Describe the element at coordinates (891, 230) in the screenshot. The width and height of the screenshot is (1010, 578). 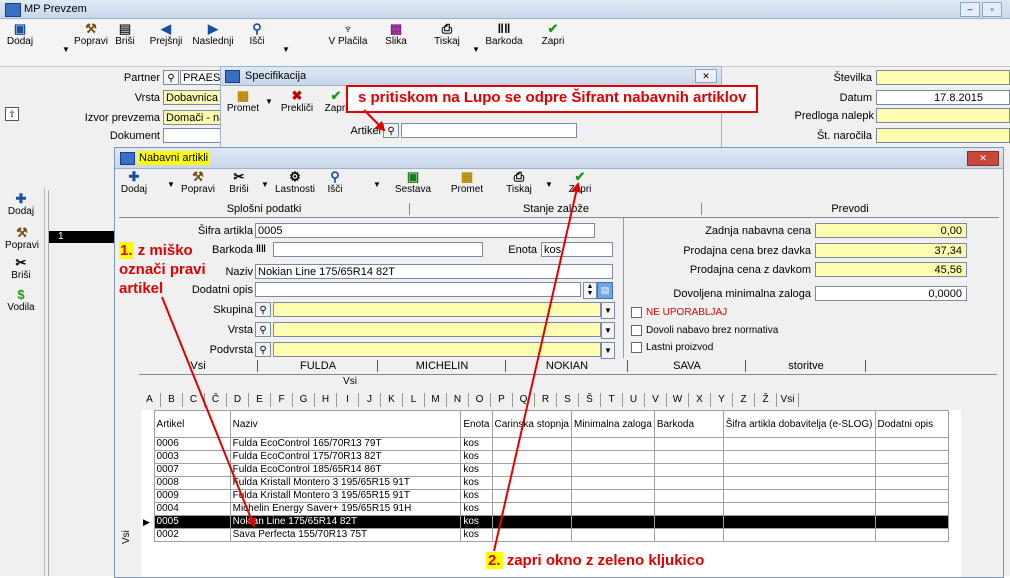
I see `nabavna-input: 0,00` at that location.